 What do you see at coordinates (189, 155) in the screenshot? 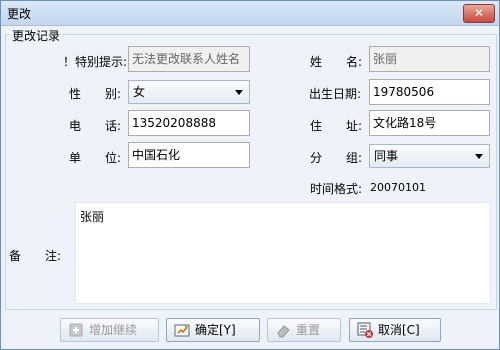
I see `company-field: 中国石化` at bounding box center [189, 155].